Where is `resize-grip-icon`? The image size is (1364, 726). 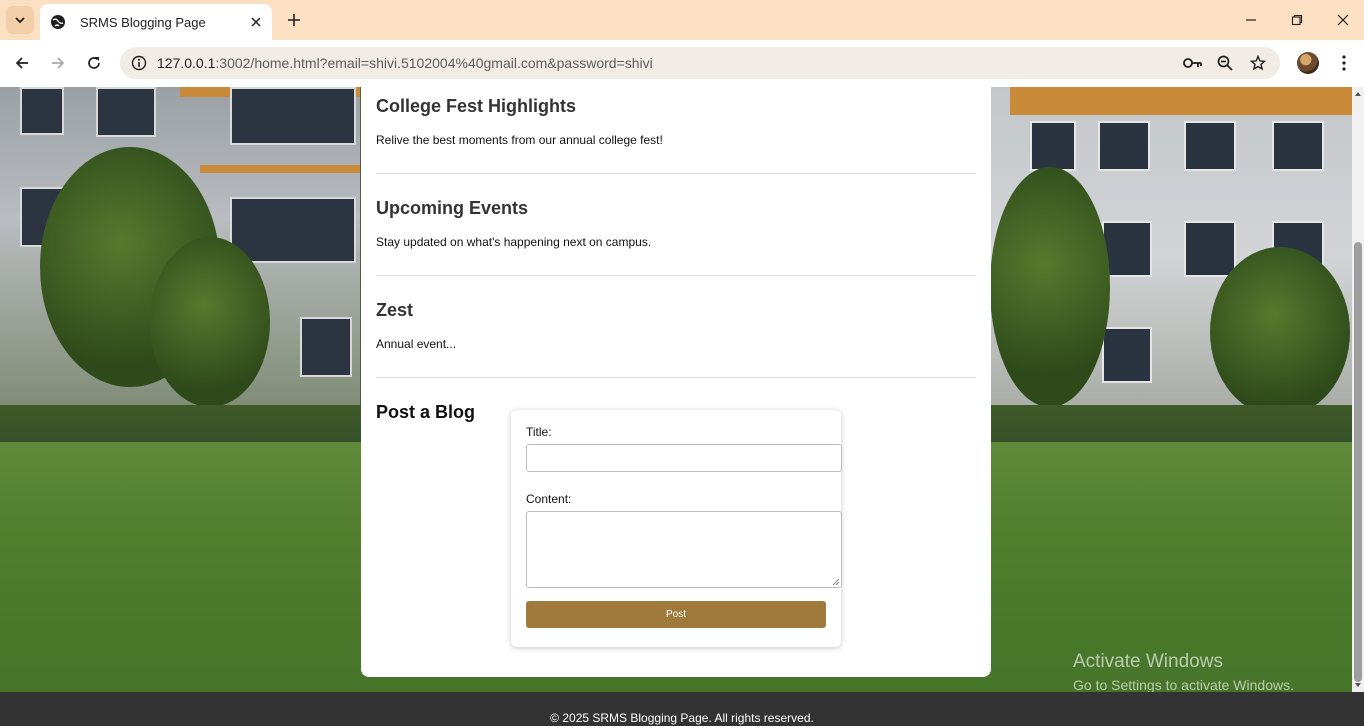
resize-grip-icon is located at coordinates (836, 582).